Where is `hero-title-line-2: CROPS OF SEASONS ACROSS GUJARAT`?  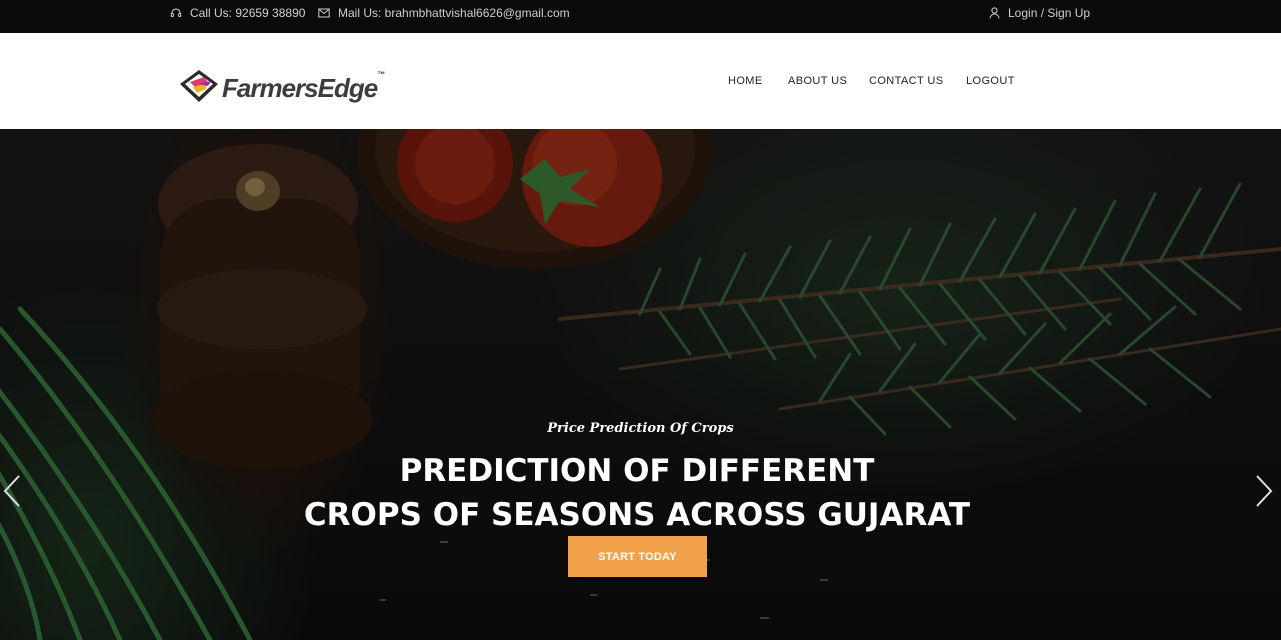 hero-title-line-2: CROPS OF SEASONS ACROSS GUJARAT is located at coordinates (637, 515).